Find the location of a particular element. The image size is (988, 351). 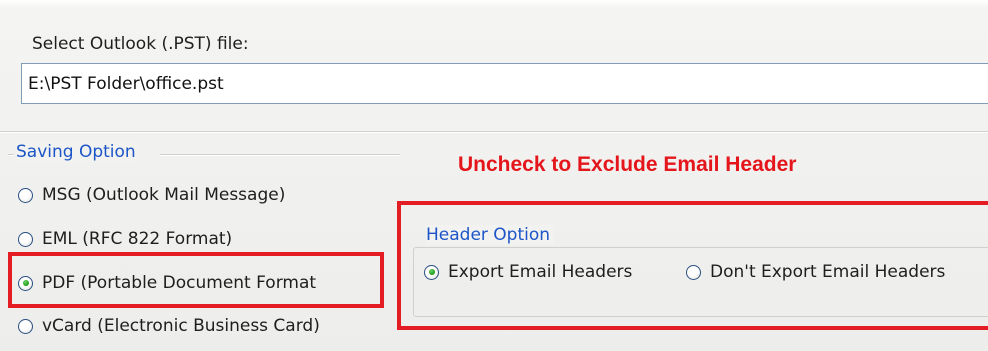

saving-option-vcard-label: vCard (Electronic Business Card) is located at coordinates (181, 326).